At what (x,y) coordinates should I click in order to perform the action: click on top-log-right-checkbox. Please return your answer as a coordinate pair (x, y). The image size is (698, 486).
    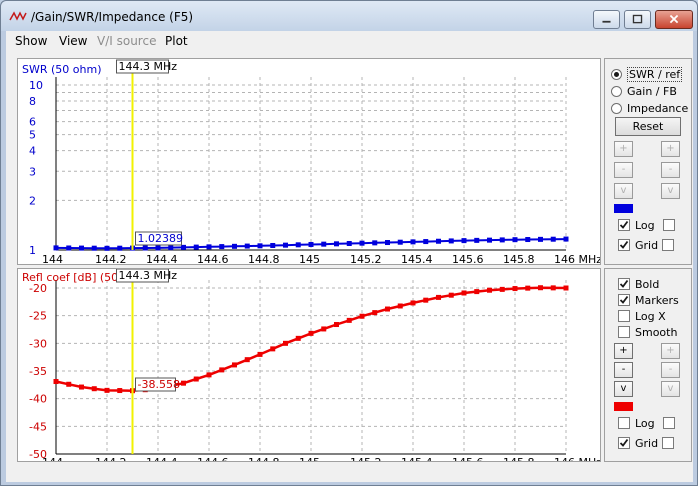
    Looking at the image, I should click on (668, 225).